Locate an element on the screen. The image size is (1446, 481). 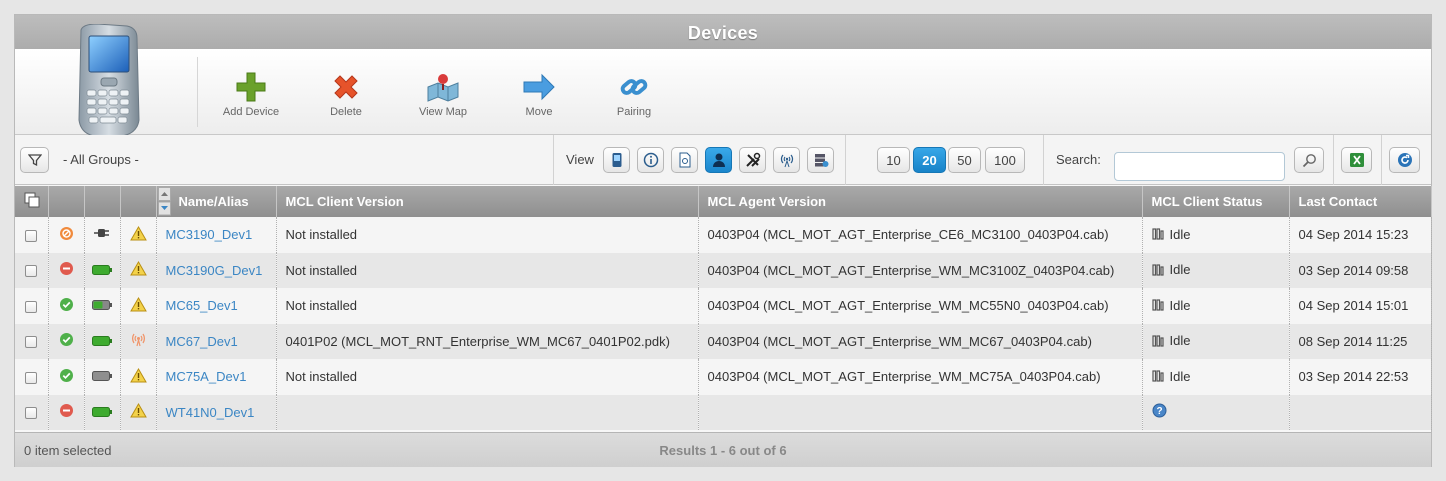
name-column-header: Name/Alias is located at coordinates (216, 201).